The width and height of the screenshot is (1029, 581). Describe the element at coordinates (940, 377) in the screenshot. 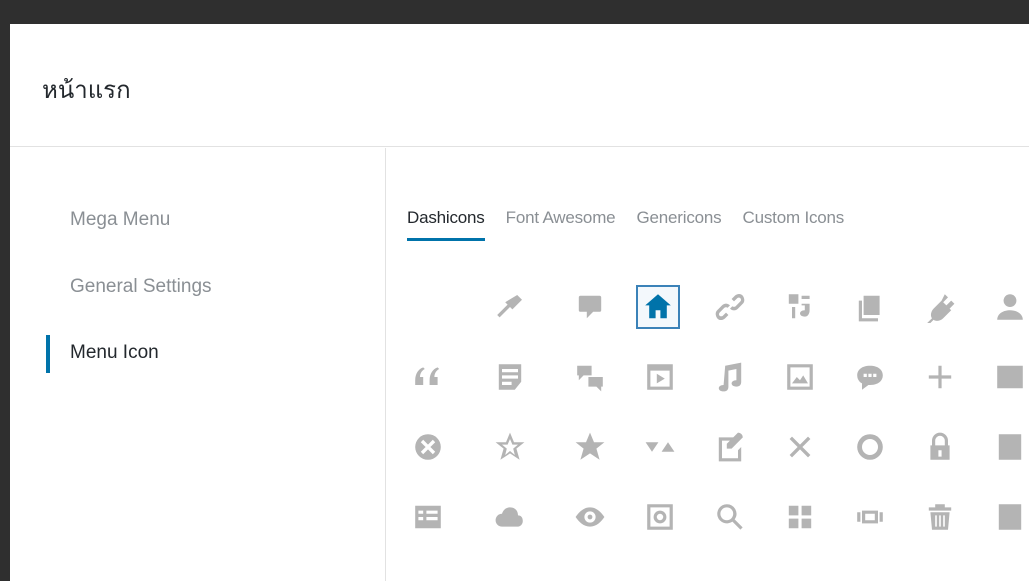

I see `plus-icon` at that location.